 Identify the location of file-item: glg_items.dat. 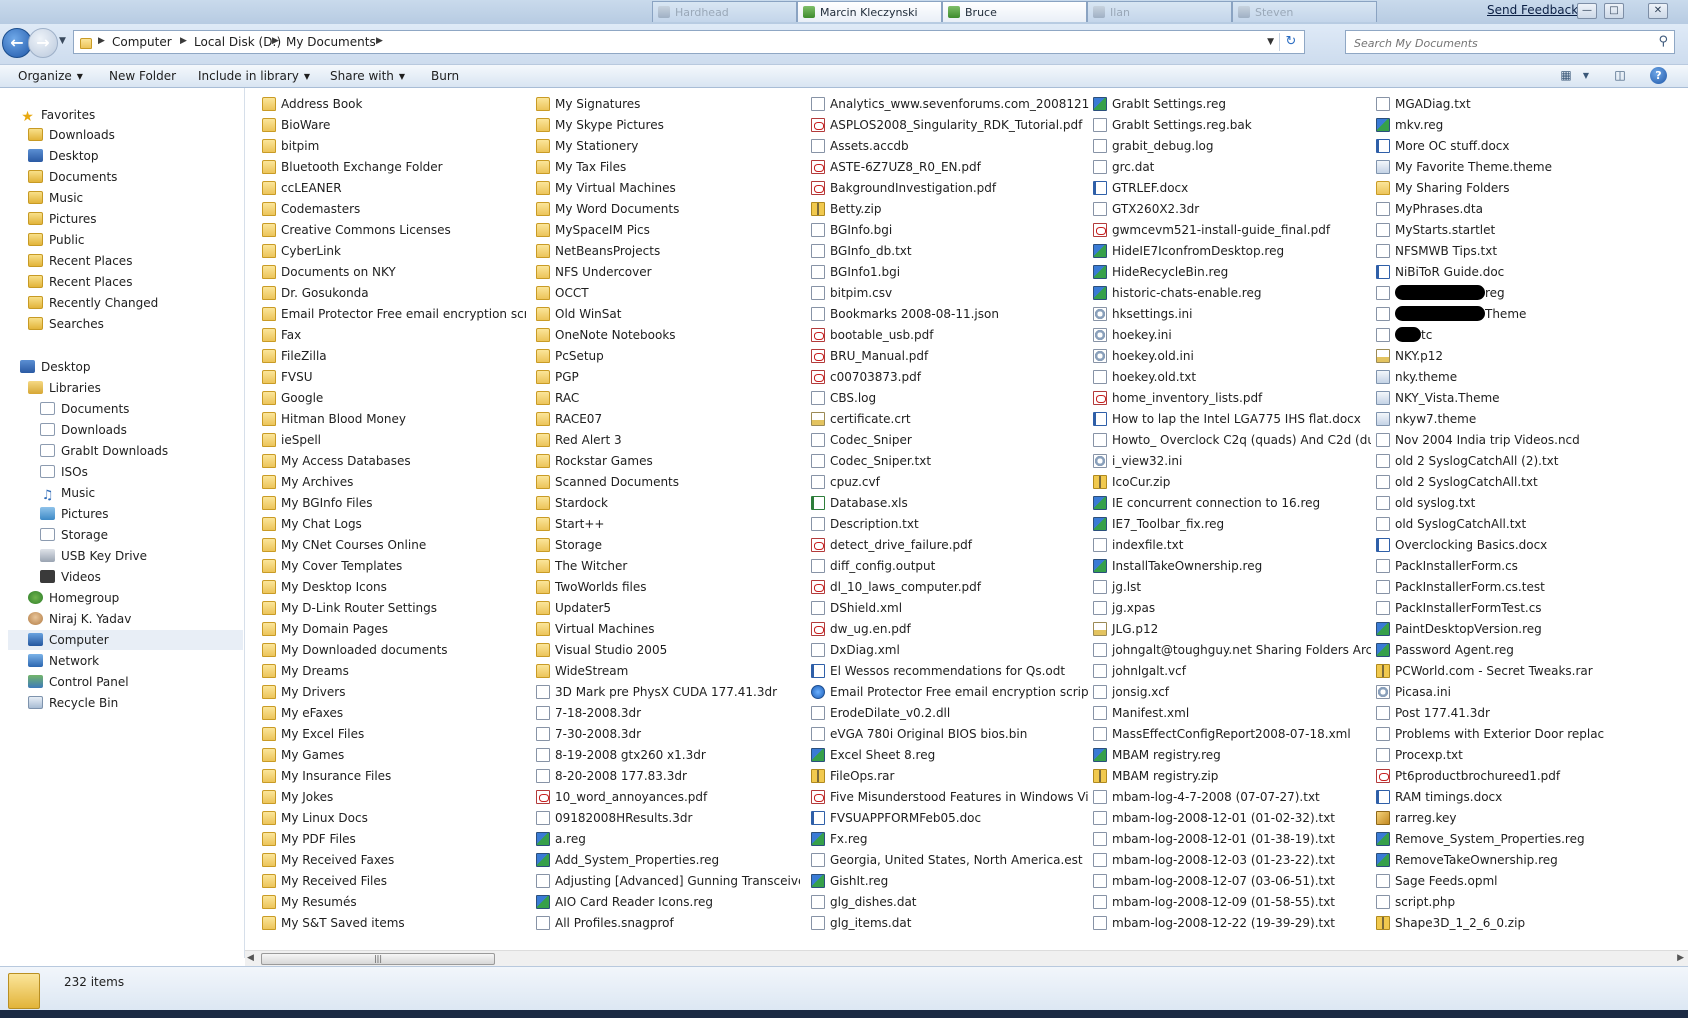
(950, 923).